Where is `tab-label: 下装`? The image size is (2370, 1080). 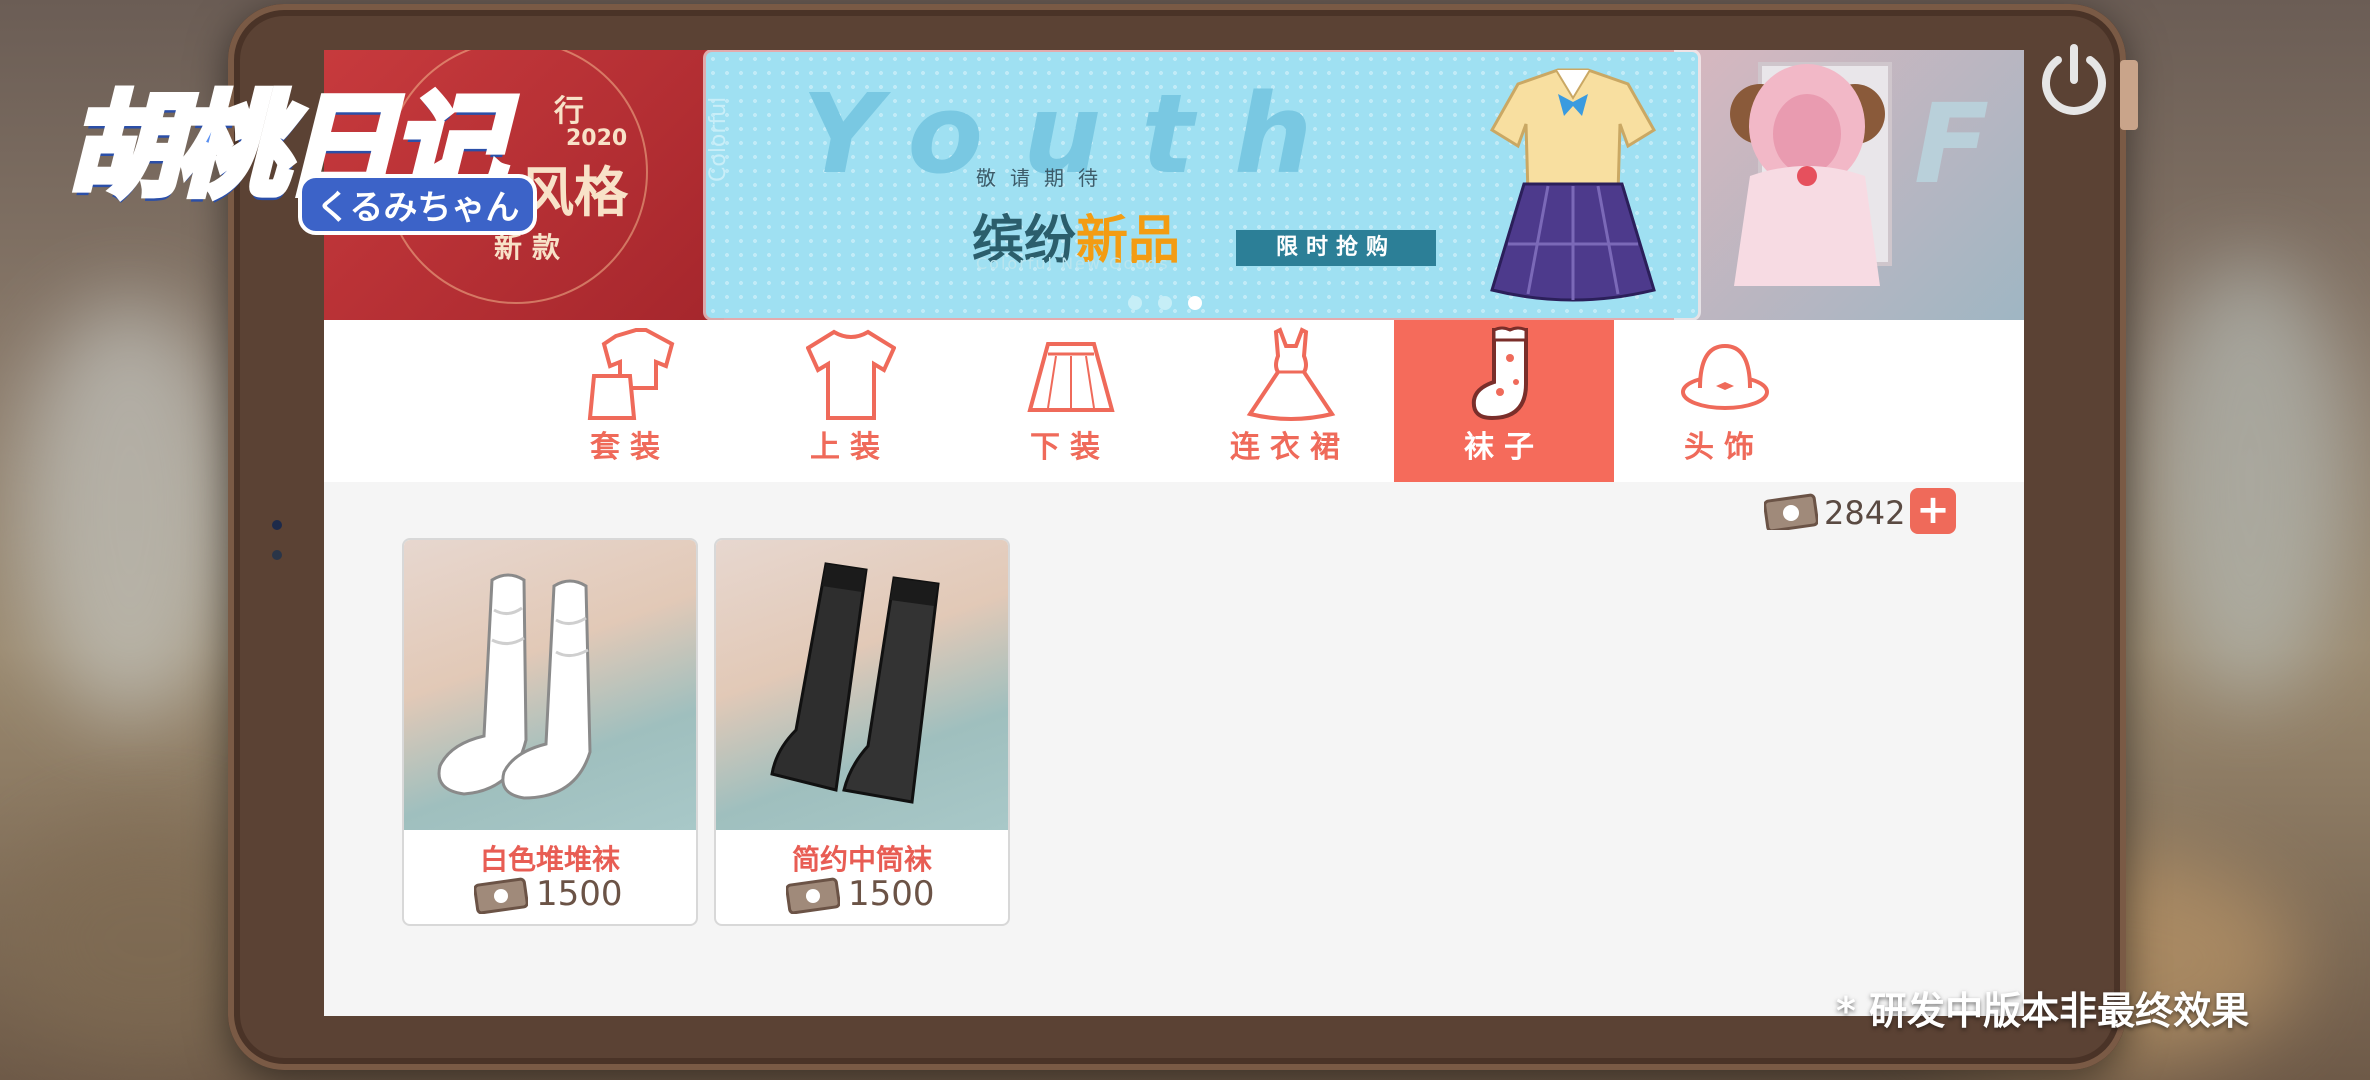
tab-label: 下装 is located at coordinates (1070, 447).